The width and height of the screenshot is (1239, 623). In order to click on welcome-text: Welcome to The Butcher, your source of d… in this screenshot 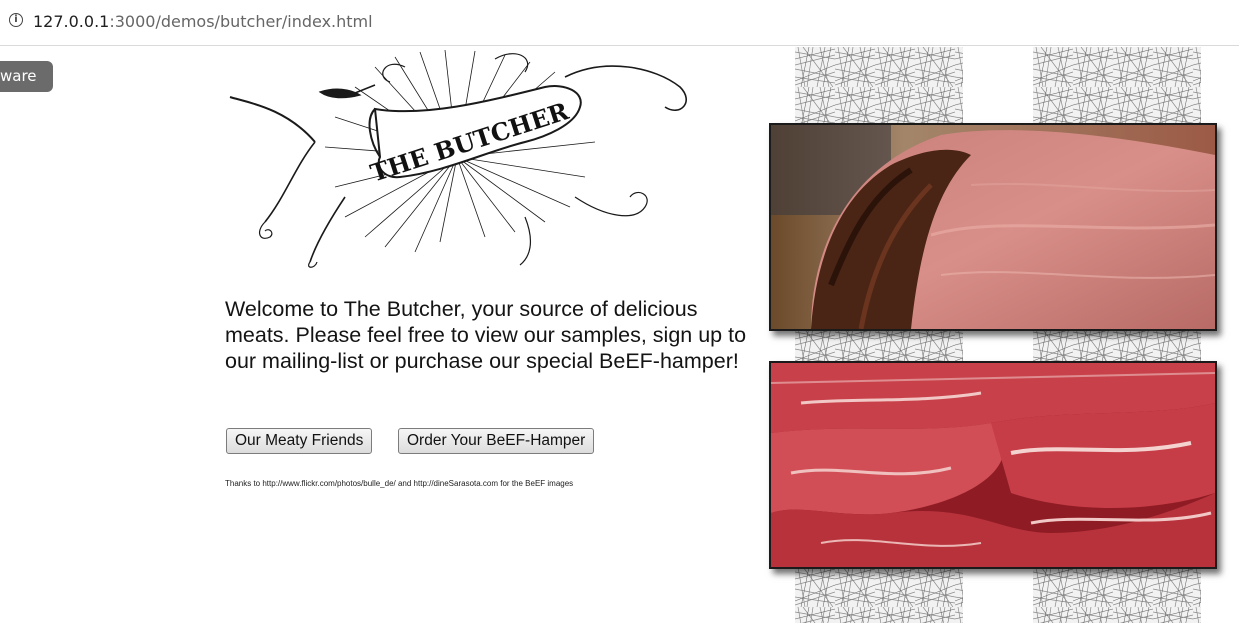, I will do `click(486, 335)`.